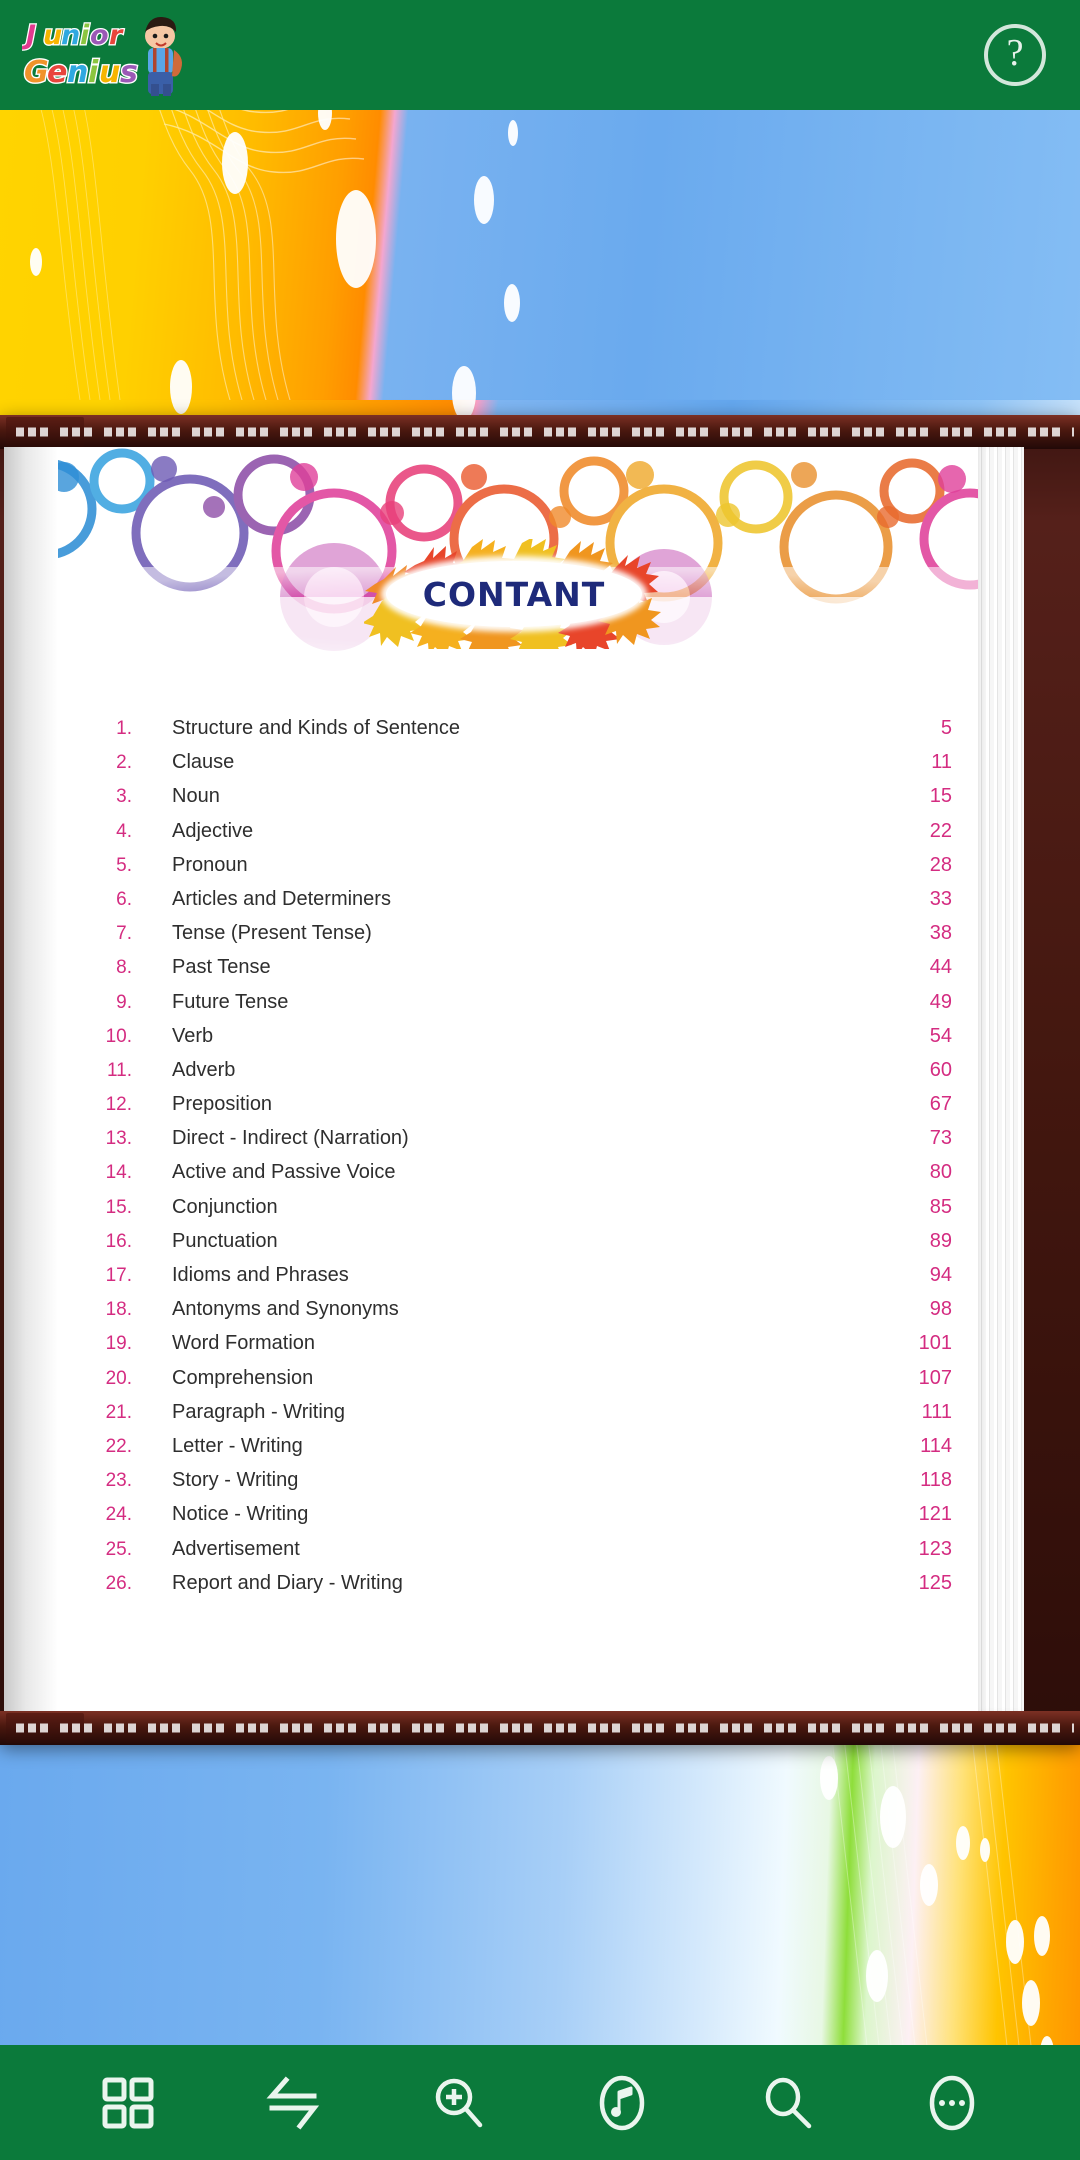  What do you see at coordinates (940, 1035) in the screenshot?
I see `toc-item-page-number: 54` at bounding box center [940, 1035].